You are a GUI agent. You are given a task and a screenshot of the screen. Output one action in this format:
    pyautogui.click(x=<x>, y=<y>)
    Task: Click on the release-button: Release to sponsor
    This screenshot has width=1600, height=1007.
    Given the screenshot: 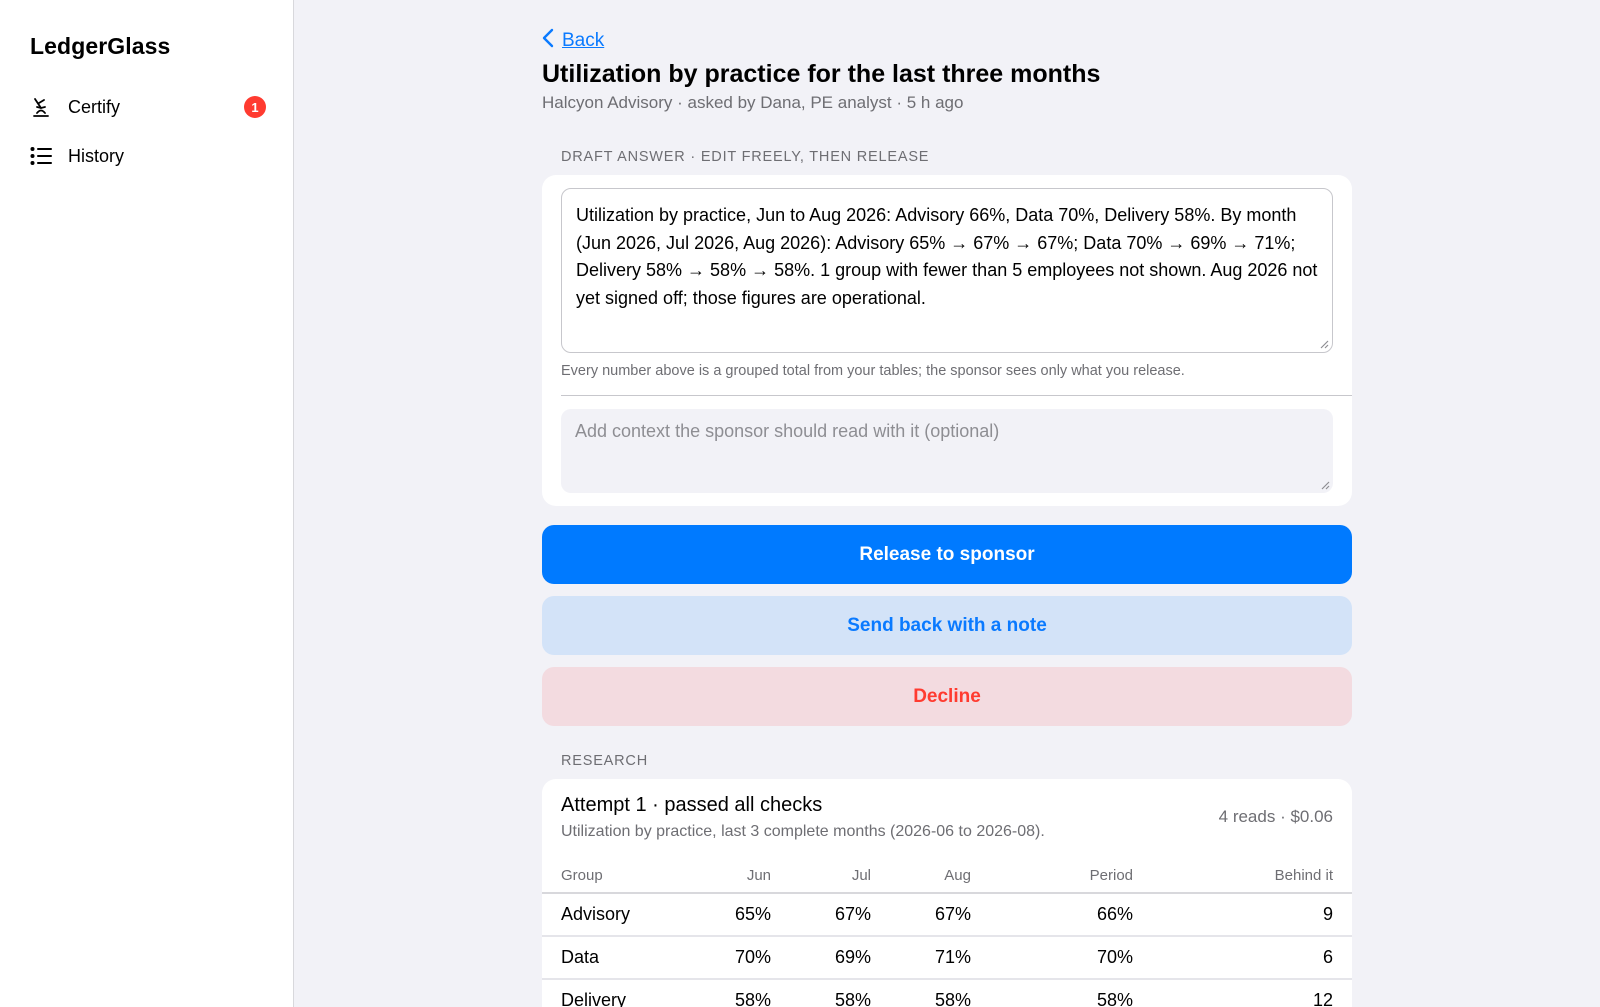 What is the action you would take?
    pyautogui.click(x=947, y=554)
    